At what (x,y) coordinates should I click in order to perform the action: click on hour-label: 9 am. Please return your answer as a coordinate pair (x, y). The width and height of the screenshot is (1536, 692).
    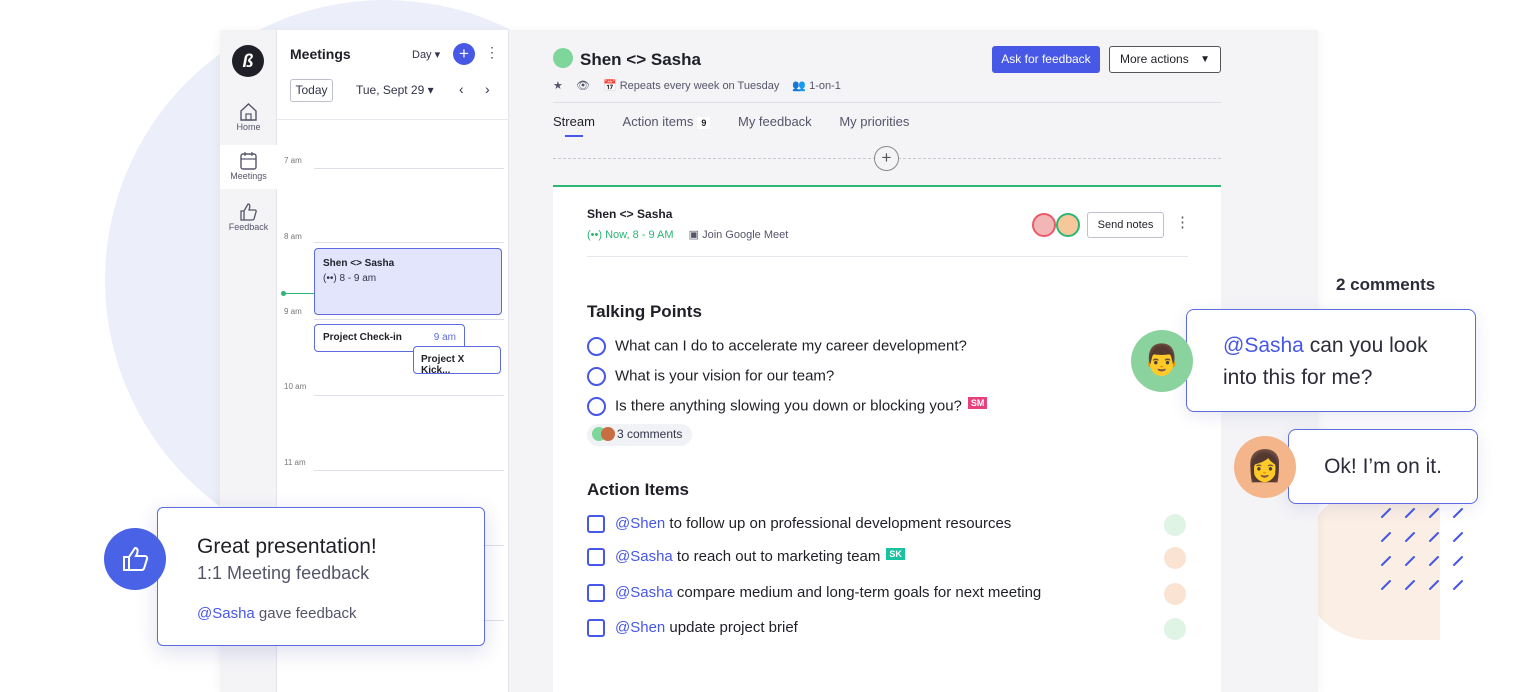
    Looking at the image, I should click on (293, 311).